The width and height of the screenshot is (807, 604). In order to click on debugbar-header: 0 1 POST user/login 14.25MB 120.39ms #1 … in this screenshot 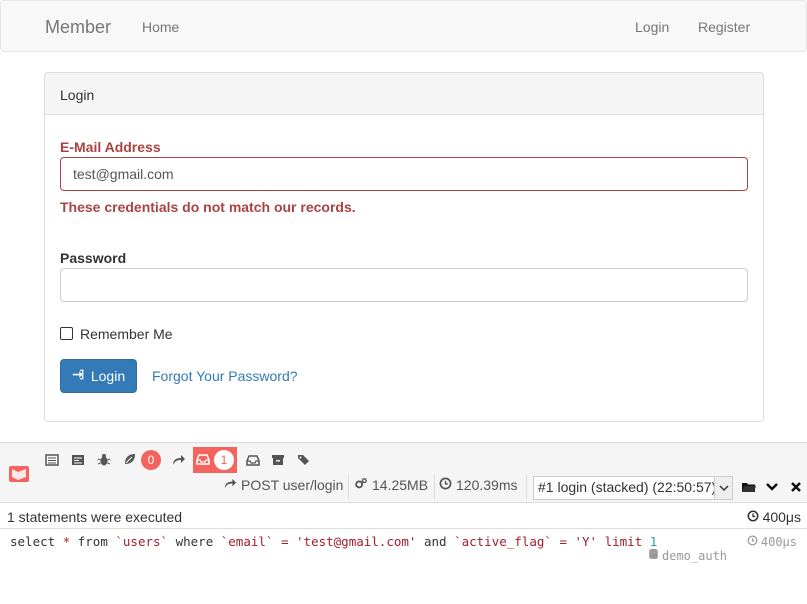, I will do `click(403, 473)`.